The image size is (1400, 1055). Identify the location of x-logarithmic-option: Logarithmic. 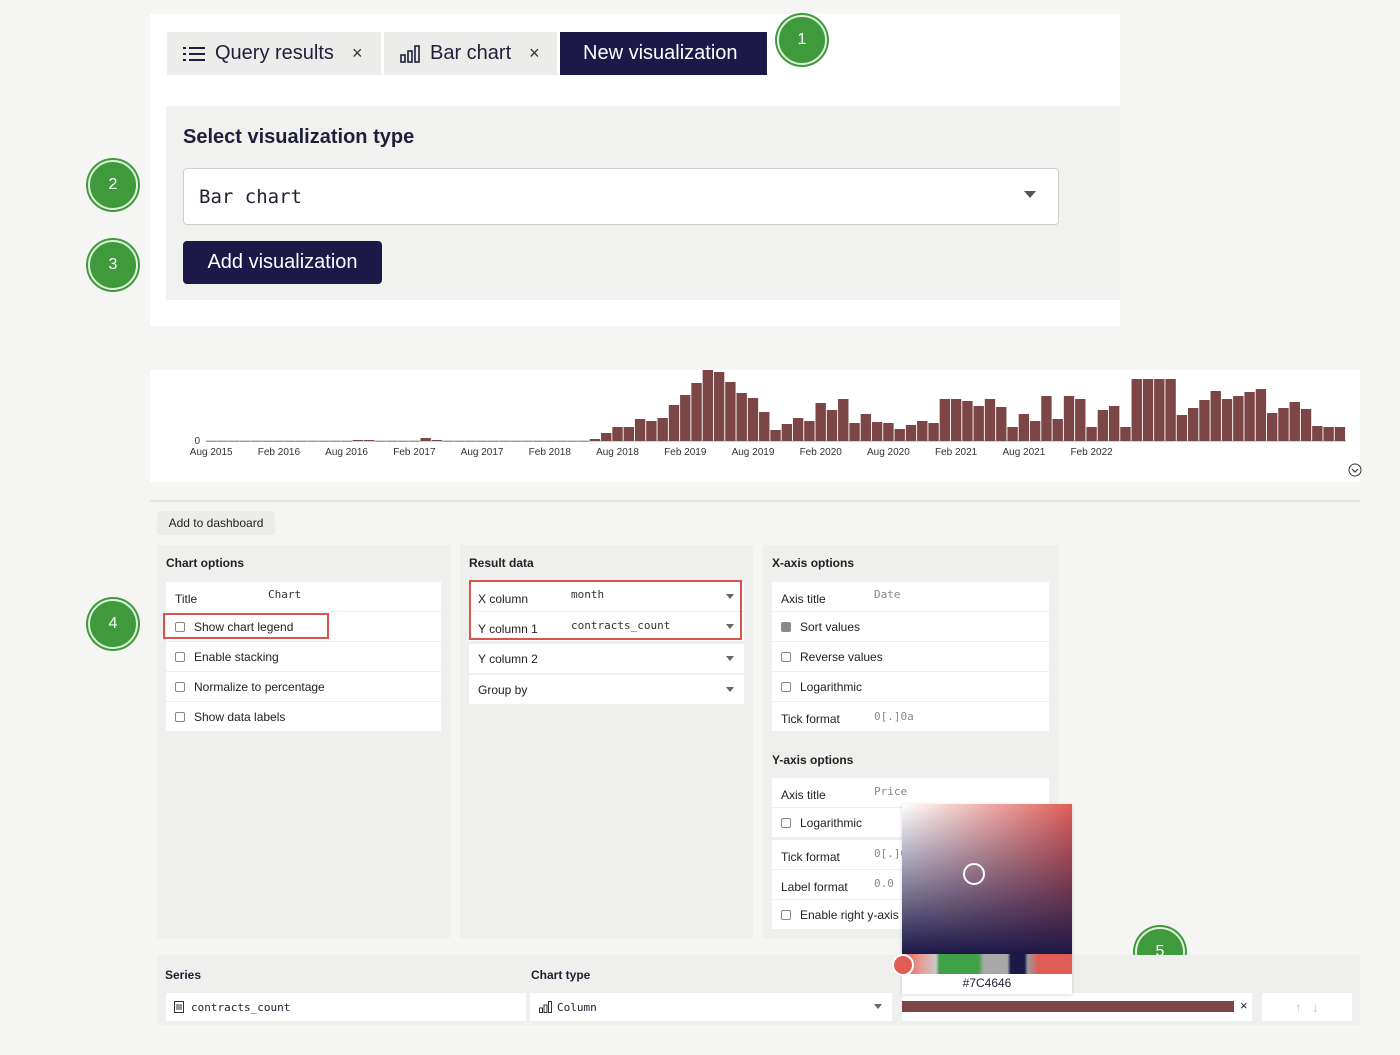
(910, 686).